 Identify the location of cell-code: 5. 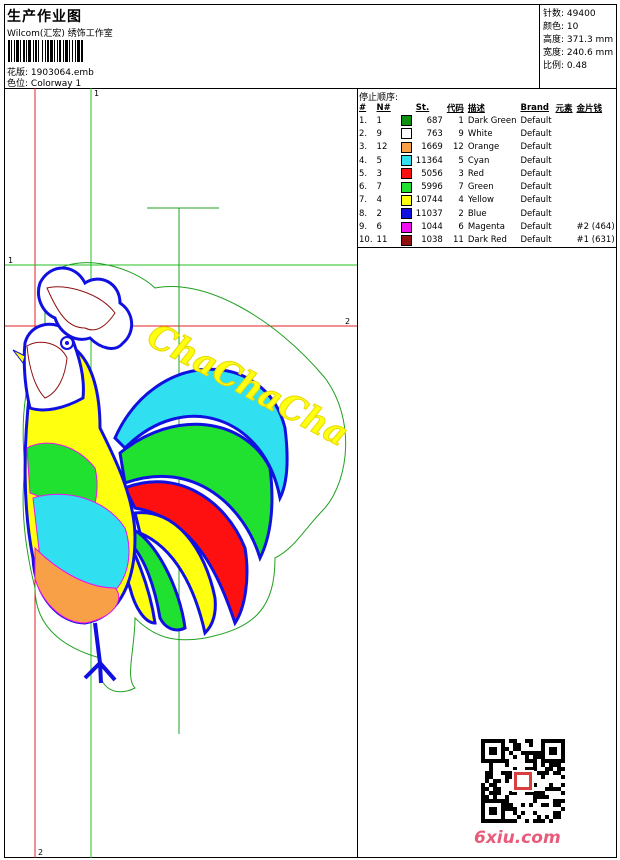
(461, 160).